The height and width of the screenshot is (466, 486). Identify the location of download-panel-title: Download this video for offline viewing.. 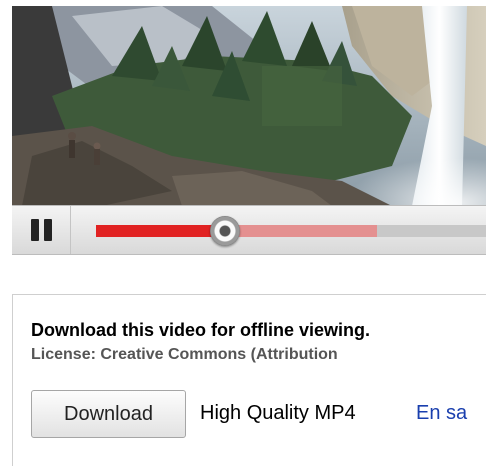
(201, 330).